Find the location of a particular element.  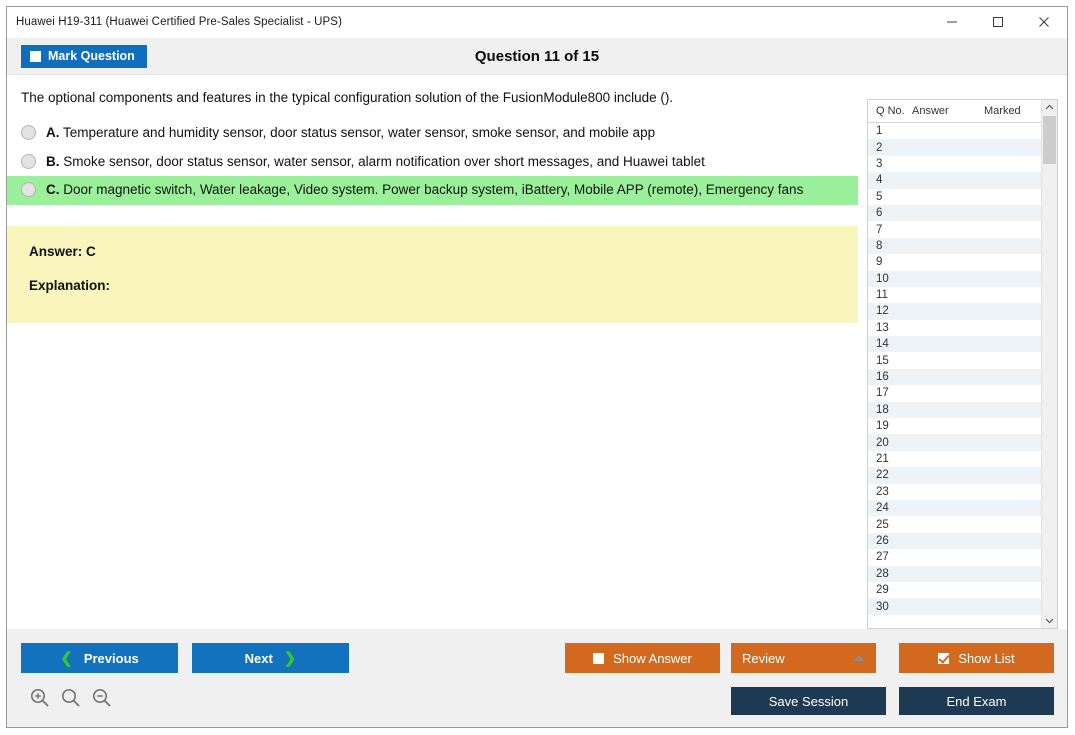

question-list-row: 15 is located at coordinates (962, 360).